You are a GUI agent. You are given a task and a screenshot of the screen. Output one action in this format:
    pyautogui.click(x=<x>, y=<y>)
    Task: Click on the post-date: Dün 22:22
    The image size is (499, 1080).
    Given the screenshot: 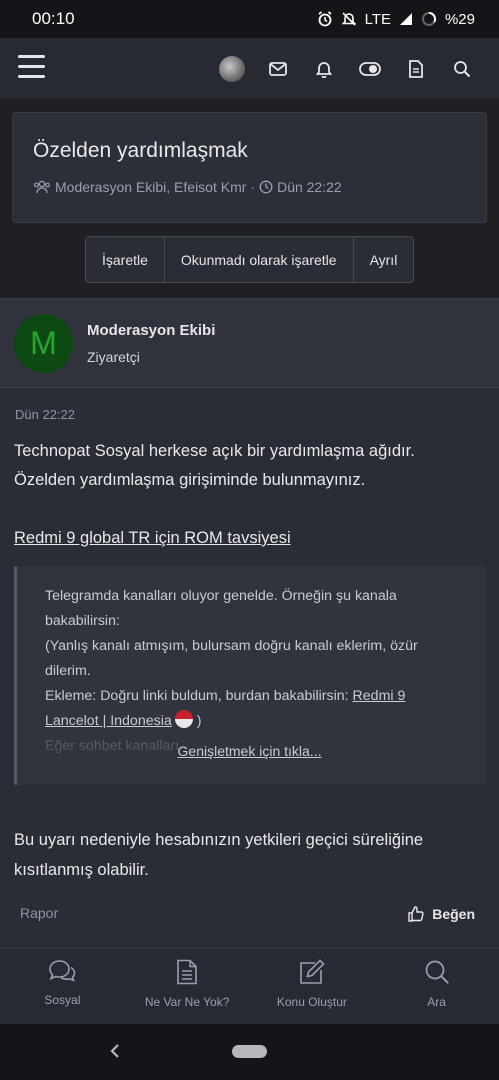 What is the action you would take?
    pyautogui.click(x=45, y=414)
    